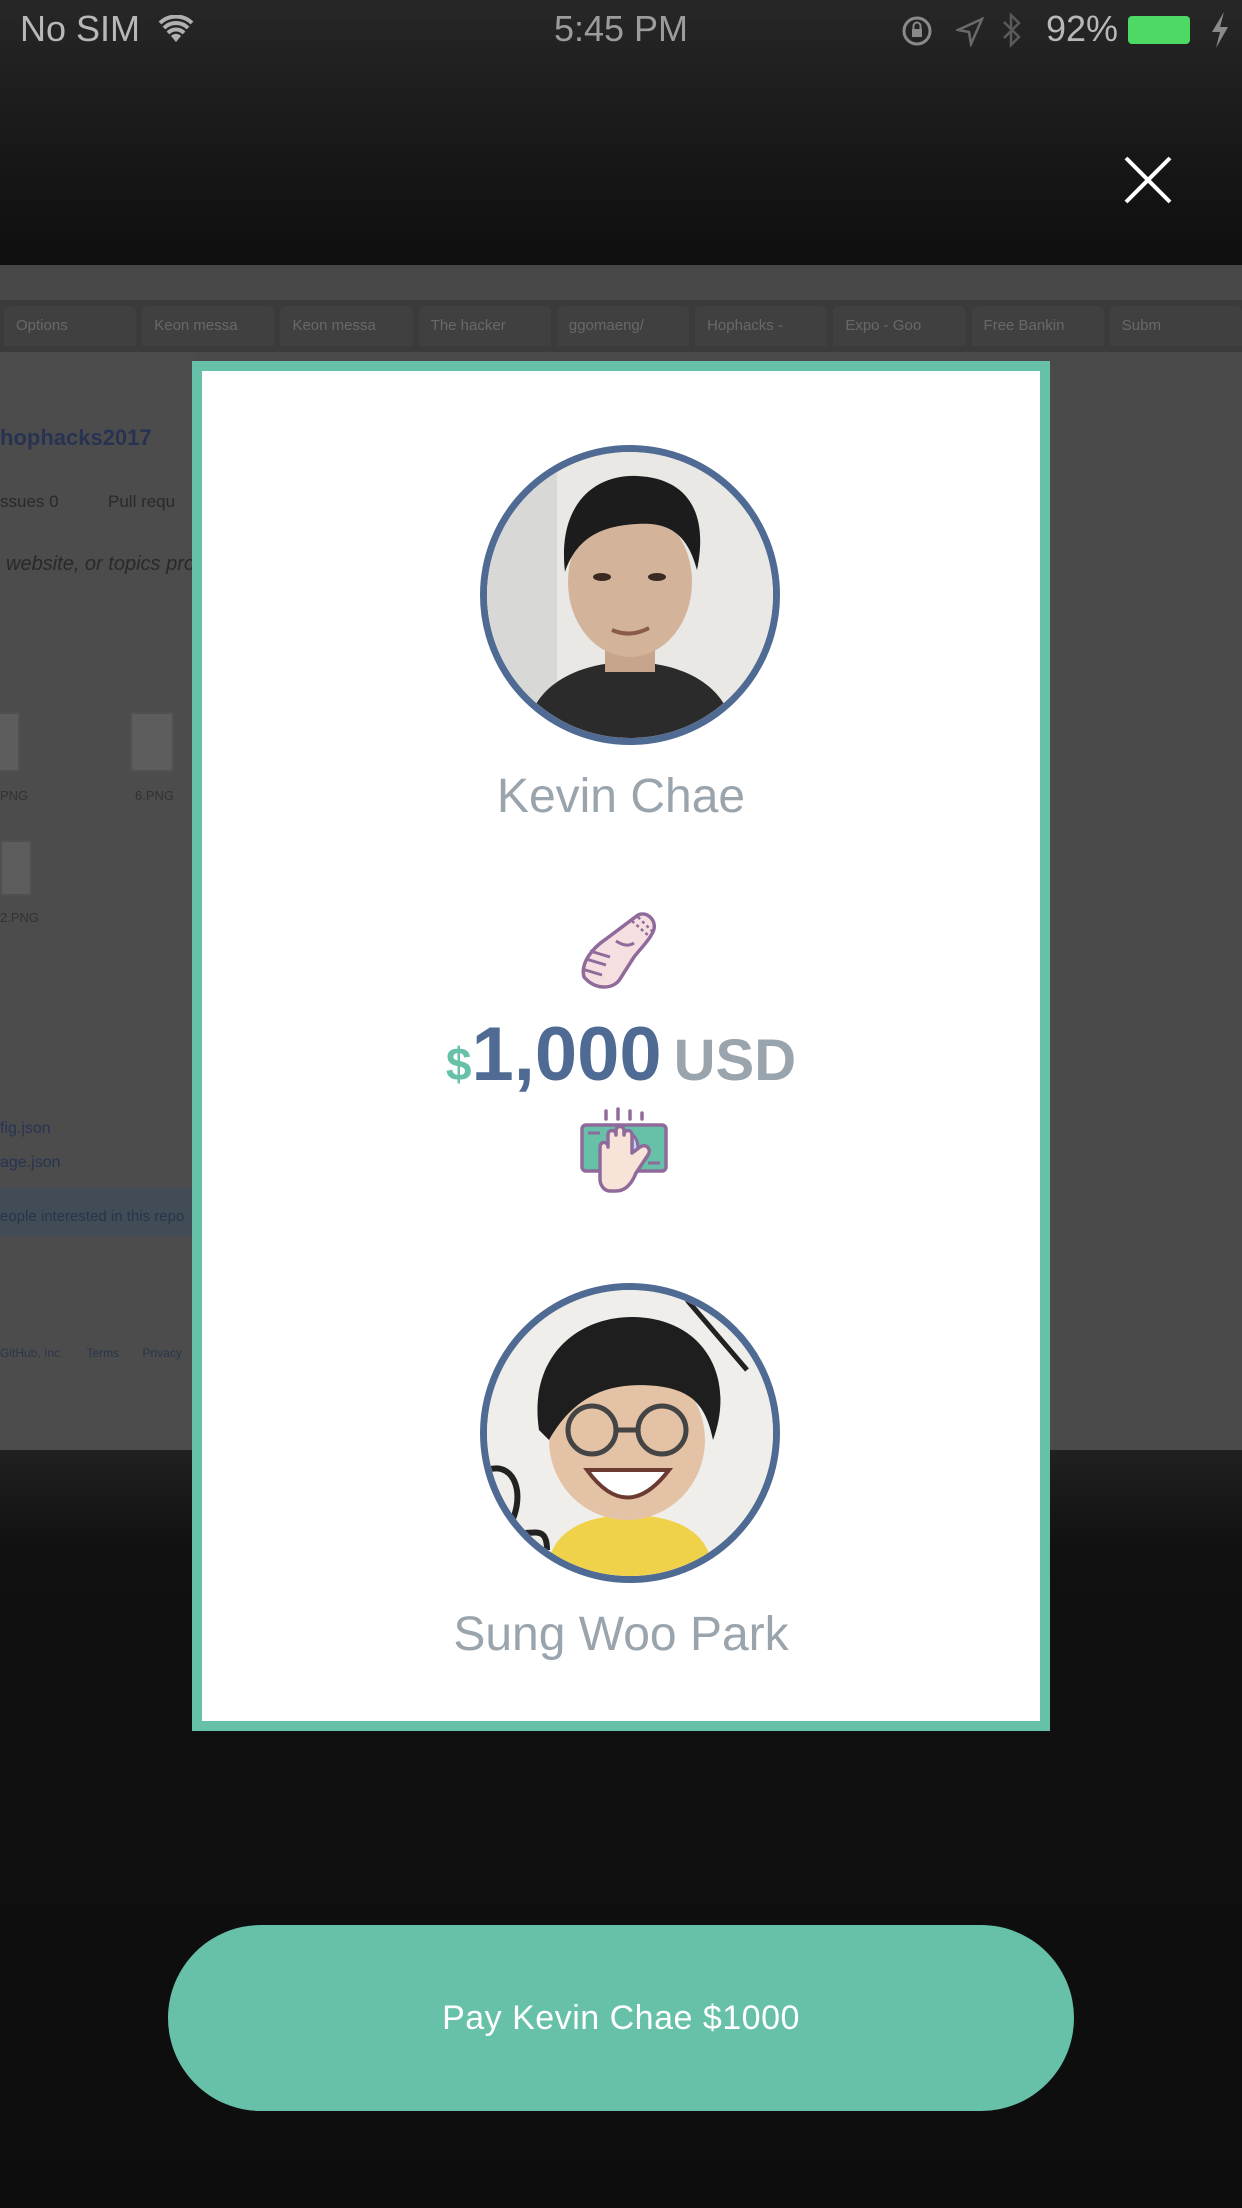  What do you see at coordinates (1159, 30) in the screenshot?
I see `battery-icon` at bounding box center [1159, 30].